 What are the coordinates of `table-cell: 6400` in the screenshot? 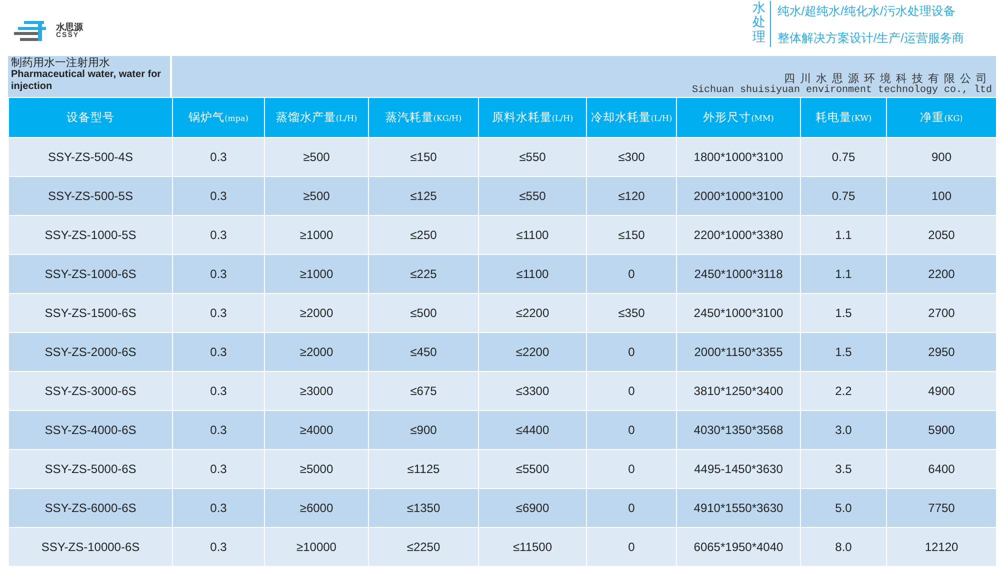 It's located at (941, 469).